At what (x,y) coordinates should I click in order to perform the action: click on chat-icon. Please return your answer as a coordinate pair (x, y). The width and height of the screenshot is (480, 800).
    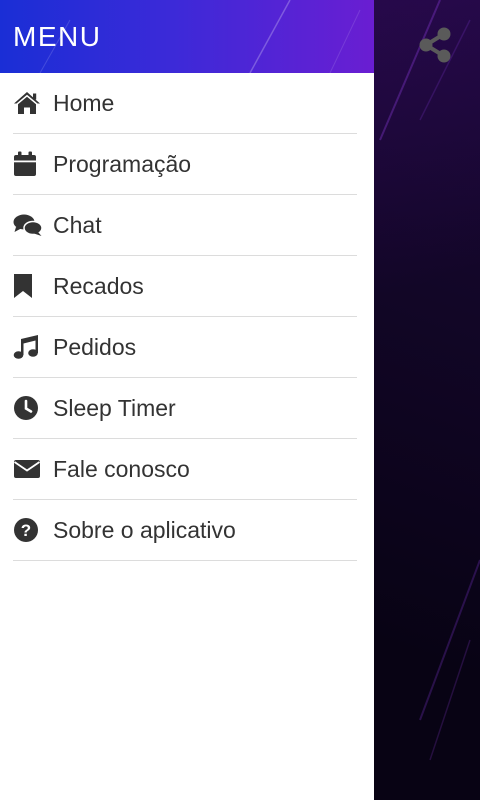
    Looking at the image, I should click on (28, 225).